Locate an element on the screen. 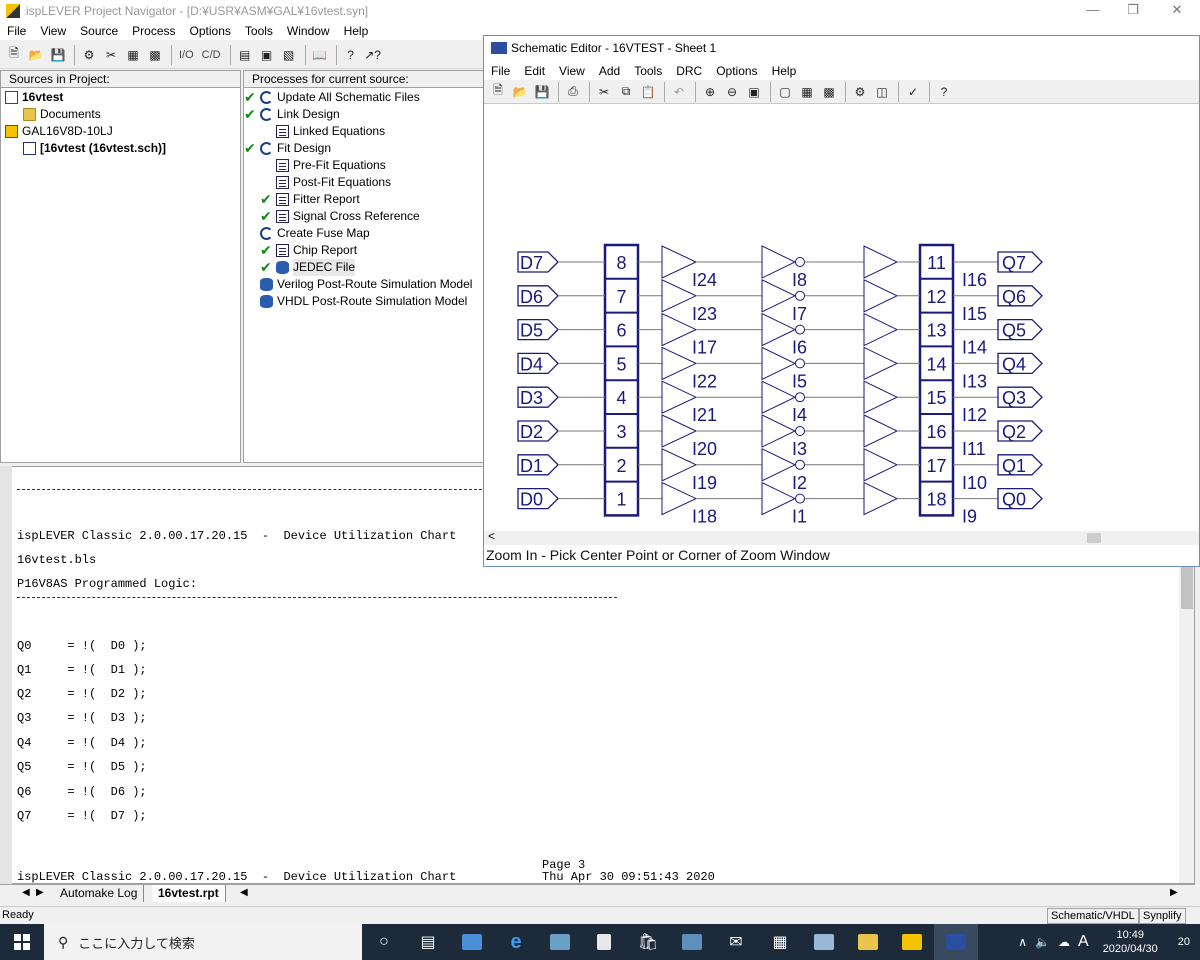 This screenshot has width=1200, height=960. hscroll-right-icon: ▶ is located at coordinates (1174, 893).